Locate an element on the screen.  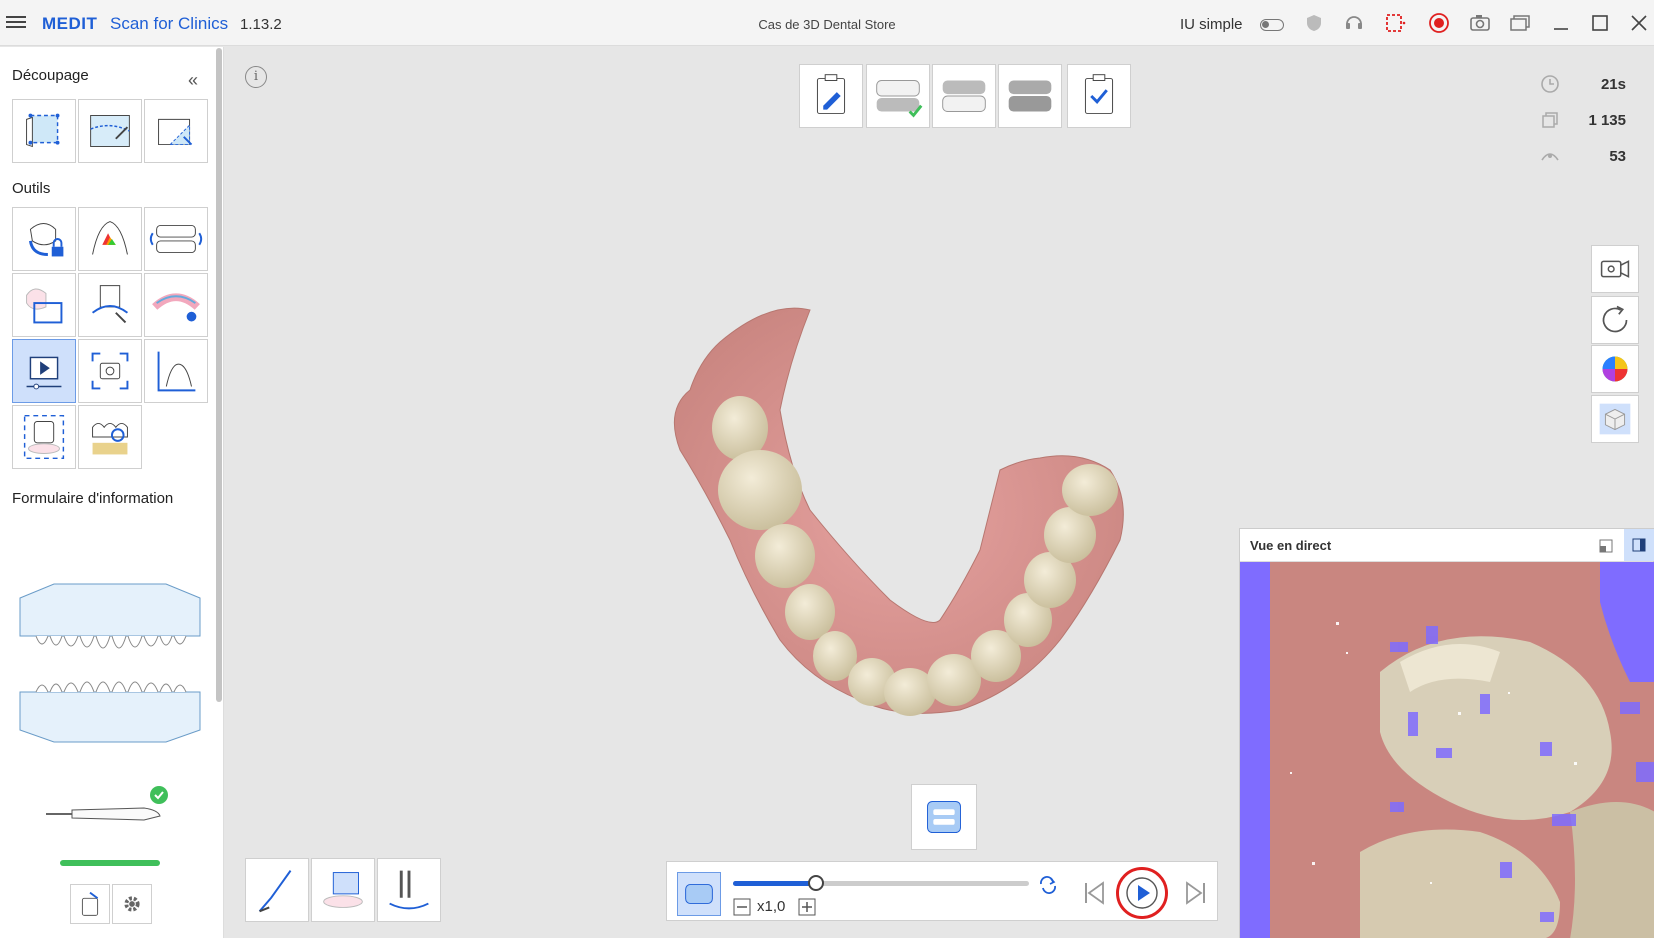
play-button is located at coordinates (1142, 893).